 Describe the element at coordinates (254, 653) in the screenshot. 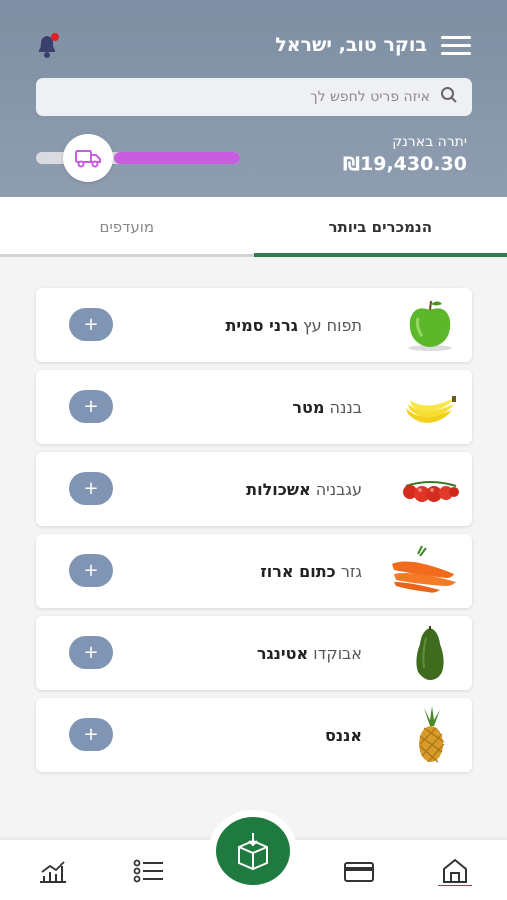

I see `product-item: אבוקדו אטינגר +` at that location.